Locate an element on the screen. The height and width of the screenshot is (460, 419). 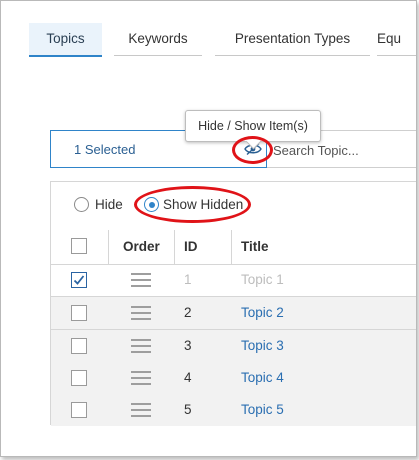
row-id: 3 is located at coordinates (188, 345).